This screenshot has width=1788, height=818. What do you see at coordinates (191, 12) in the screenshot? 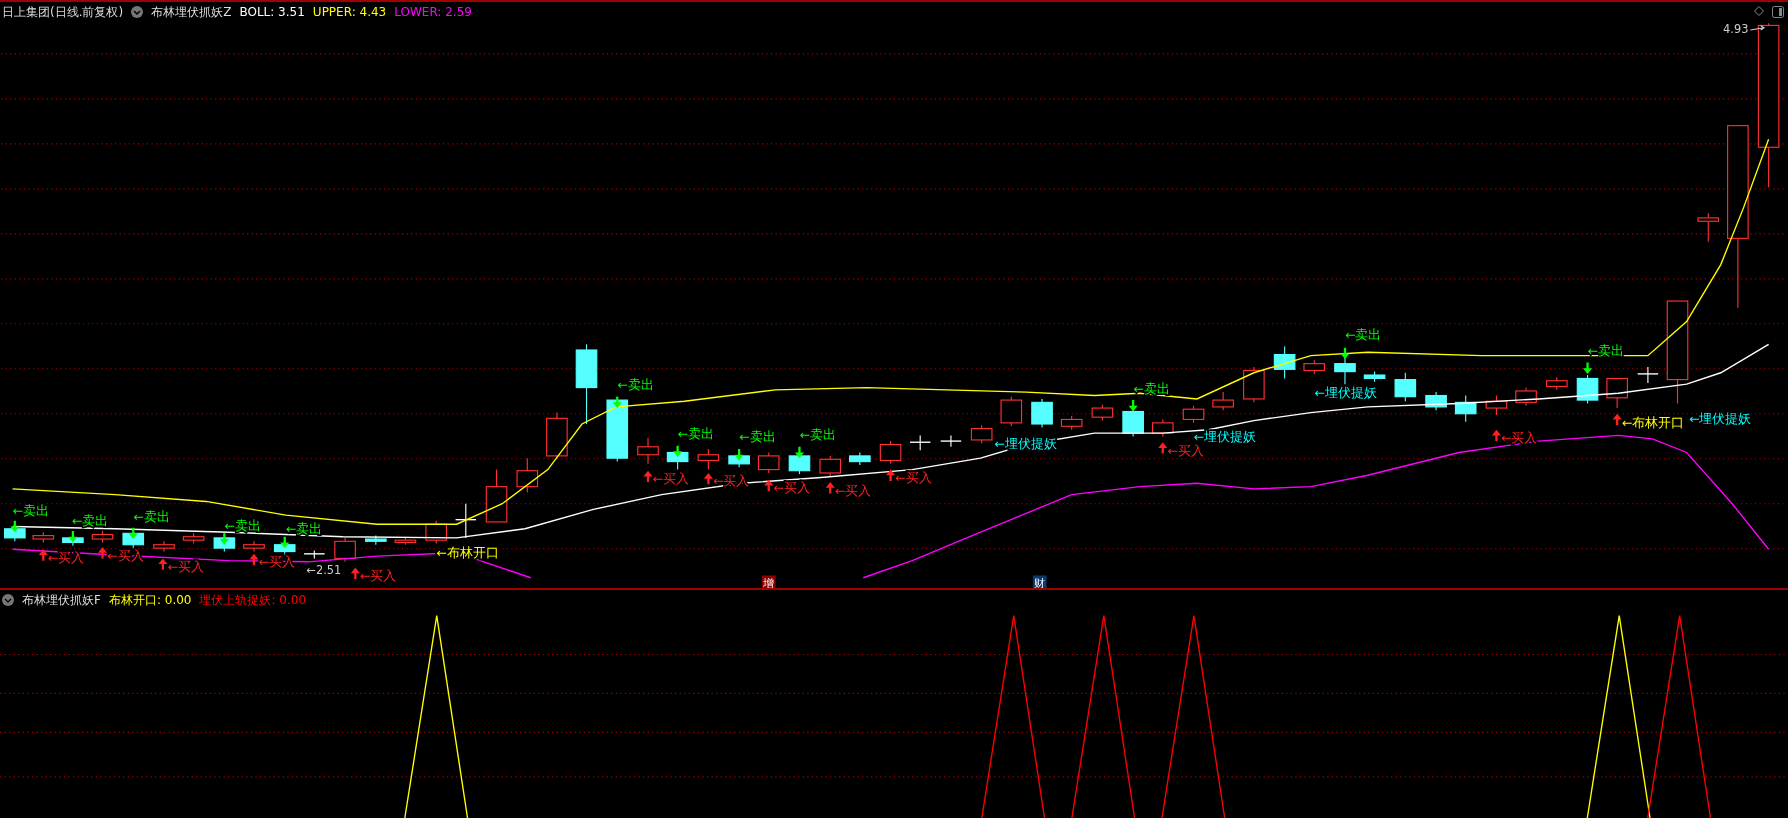
I see `indicator-name: 布林埋伏抓妖Z` at bounding box center [191, 12].